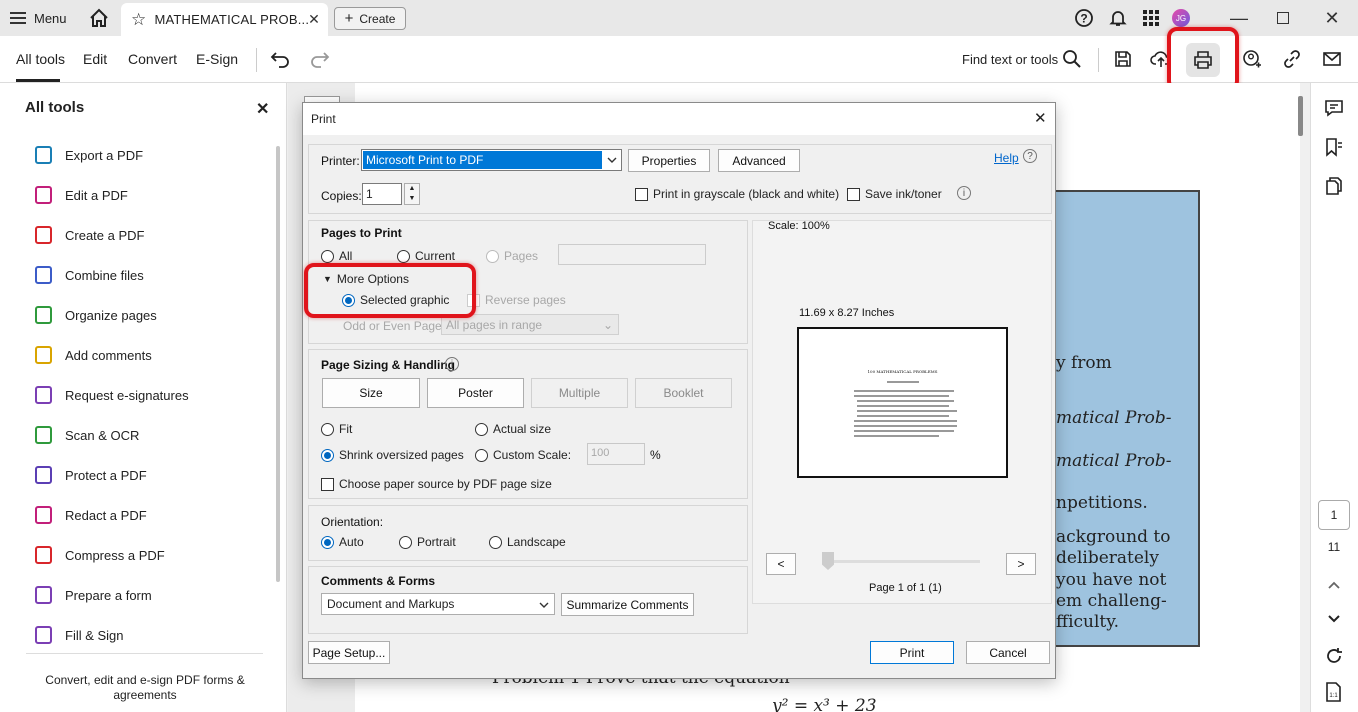 The width and height of the screenshot is (1358, 712). What do you see at coordinates (91, 475) in the screenshot?
I see `sidebar-item-protect-a-pdf: Protect a PDF` at bounding box center [91, 475].